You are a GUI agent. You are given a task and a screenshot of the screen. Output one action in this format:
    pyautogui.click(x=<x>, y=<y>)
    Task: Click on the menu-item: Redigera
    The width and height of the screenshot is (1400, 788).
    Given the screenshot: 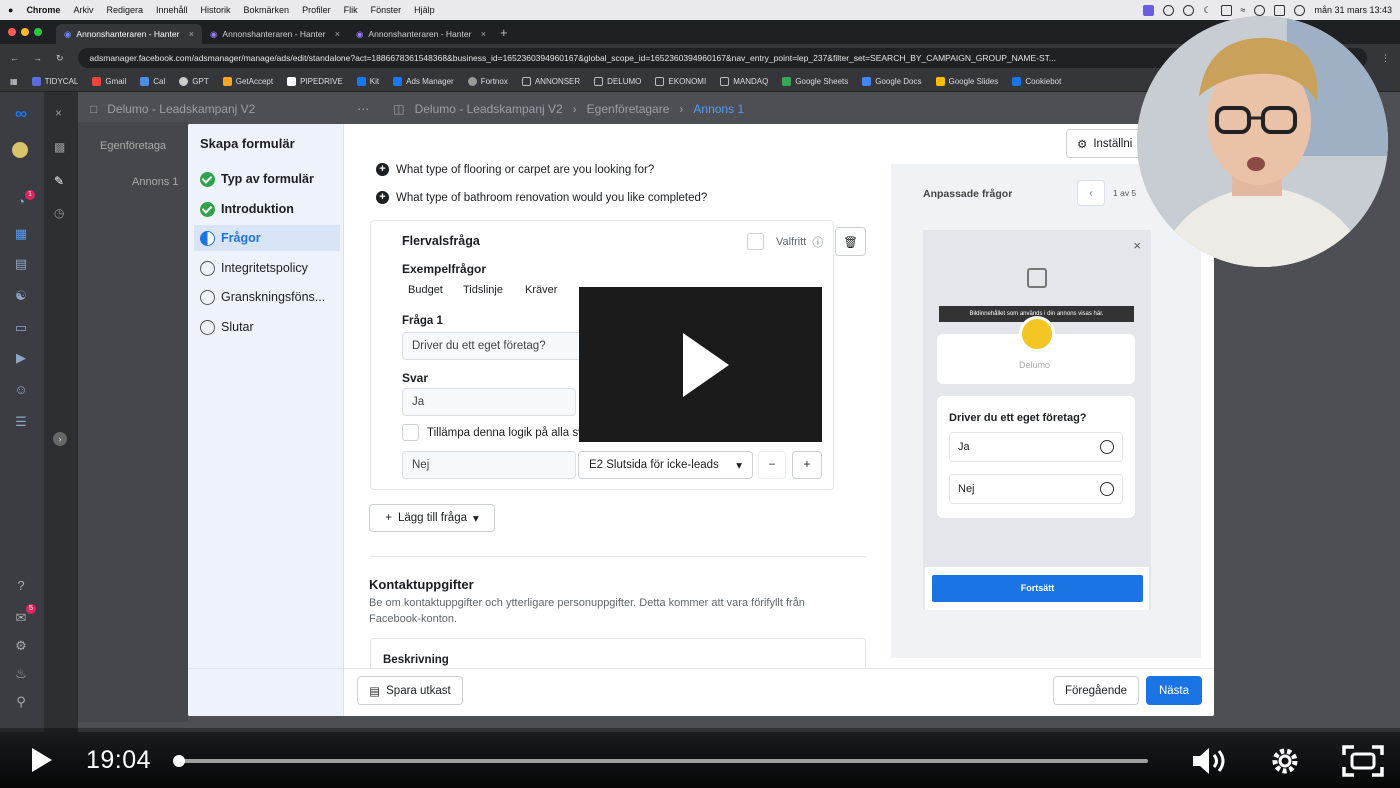 What is the action you would take?
    pyautogui.click(x=124, y=10)
    